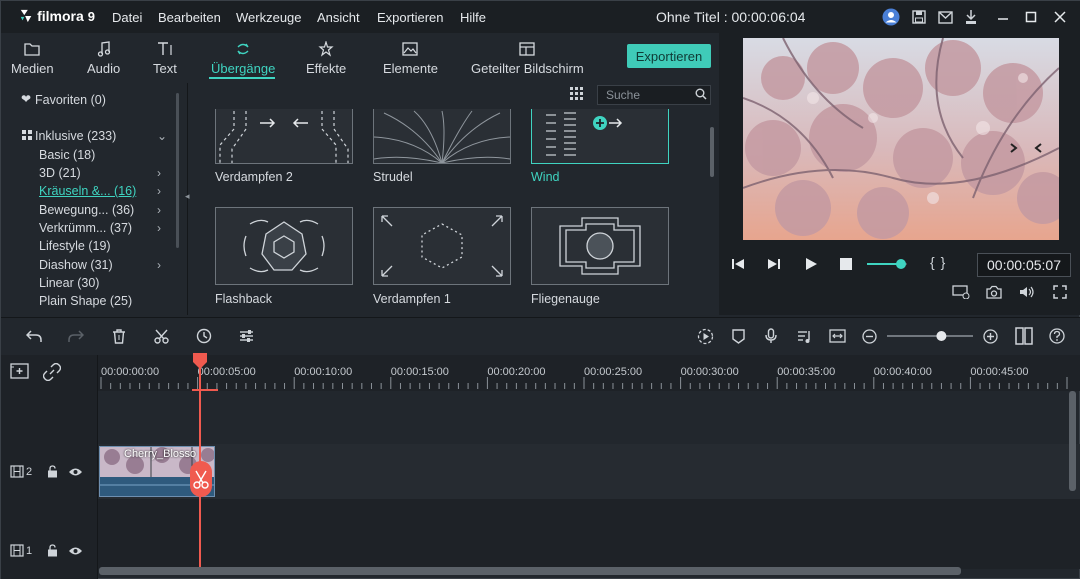 The image size is (1080, 579). What do you see at coordinates (75, 136) in the screenshot?
I see `sidebar-inclusive: Inklusive (233)` at bounding box center [75, 136].